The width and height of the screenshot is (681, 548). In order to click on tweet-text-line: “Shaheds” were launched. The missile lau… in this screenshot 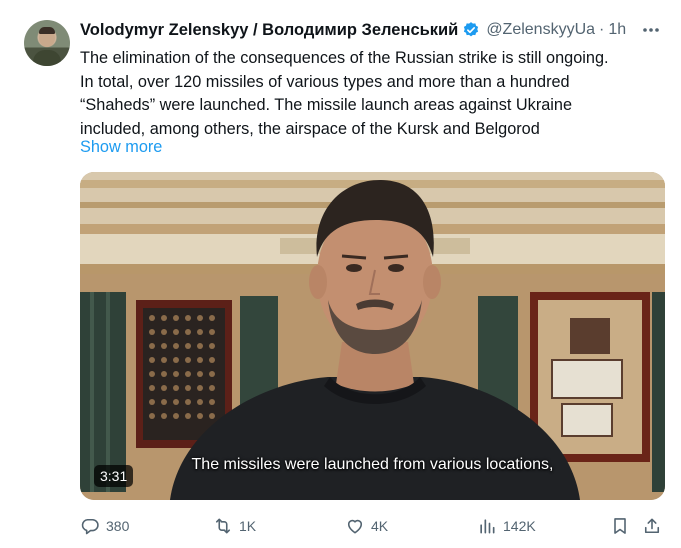, I will do `click(326, 105)`.